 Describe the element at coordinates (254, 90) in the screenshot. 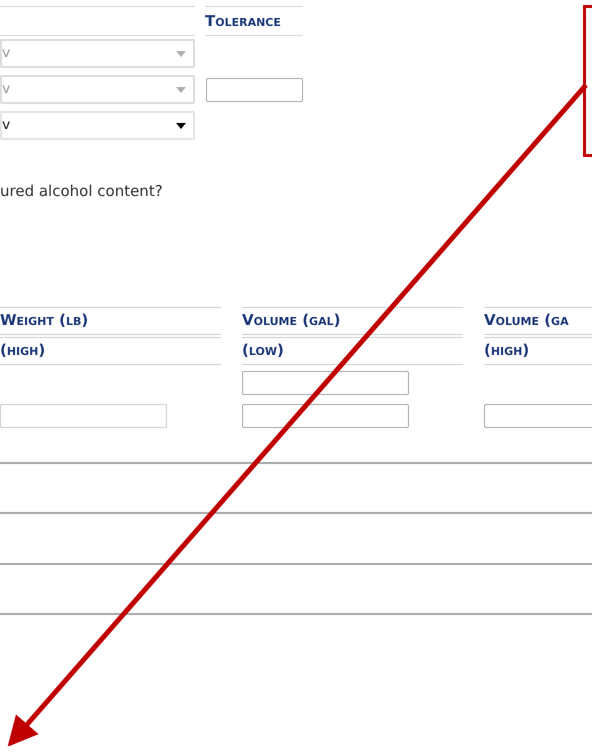

I see `tolerance-field` at that location.